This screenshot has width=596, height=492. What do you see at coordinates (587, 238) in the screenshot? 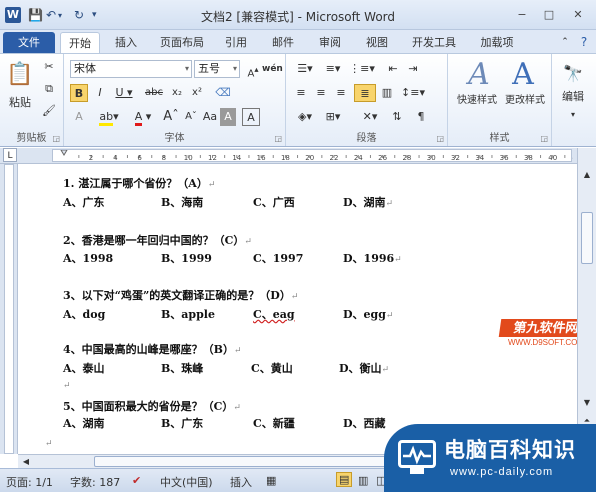
I see `scroll-thumb` at bounding box center [587, 238].